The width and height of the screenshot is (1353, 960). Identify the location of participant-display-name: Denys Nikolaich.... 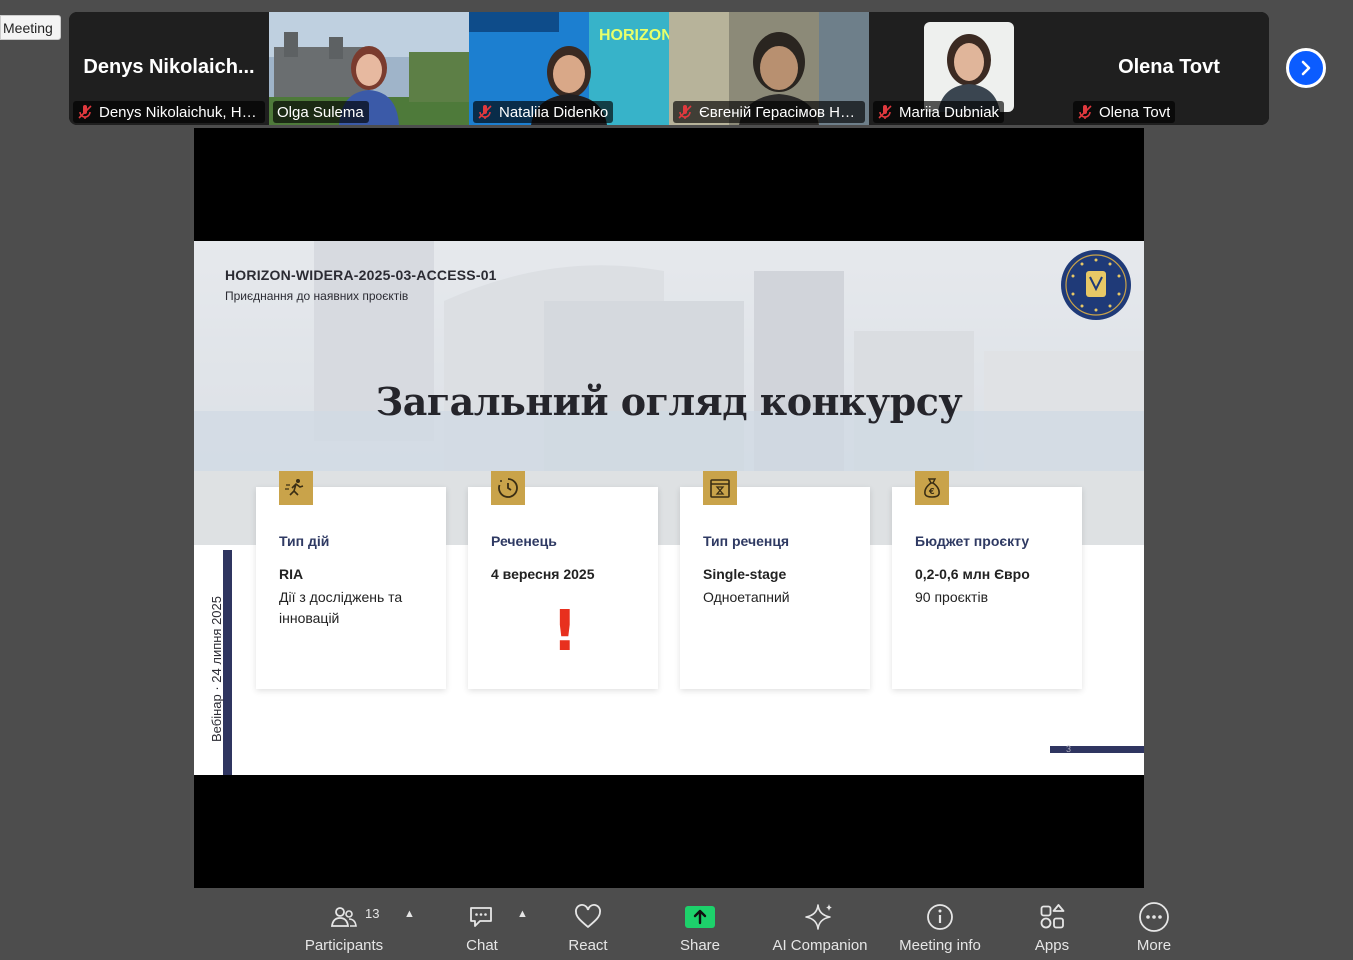
(169, 67).